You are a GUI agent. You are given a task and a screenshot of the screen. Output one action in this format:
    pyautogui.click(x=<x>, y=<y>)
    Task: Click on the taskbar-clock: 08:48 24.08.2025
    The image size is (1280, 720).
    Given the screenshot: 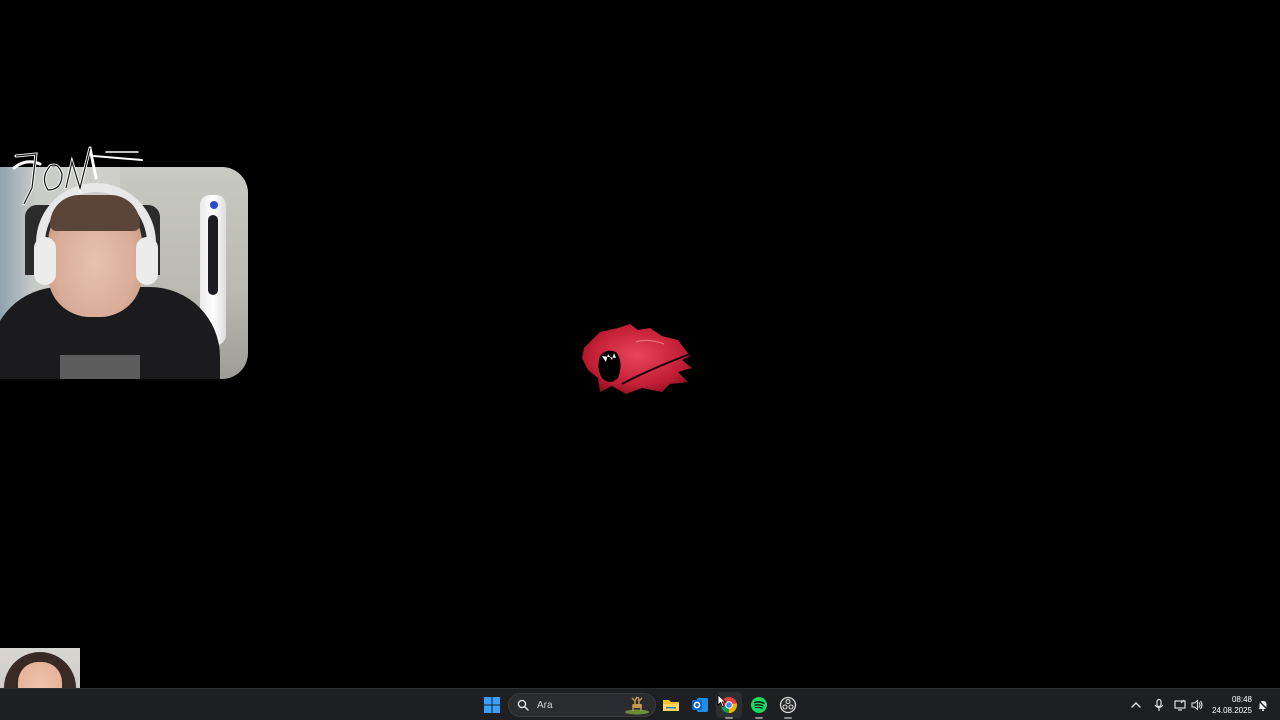 What is the action you would take?
    pyautogui.click(x=1229, y=706)
    